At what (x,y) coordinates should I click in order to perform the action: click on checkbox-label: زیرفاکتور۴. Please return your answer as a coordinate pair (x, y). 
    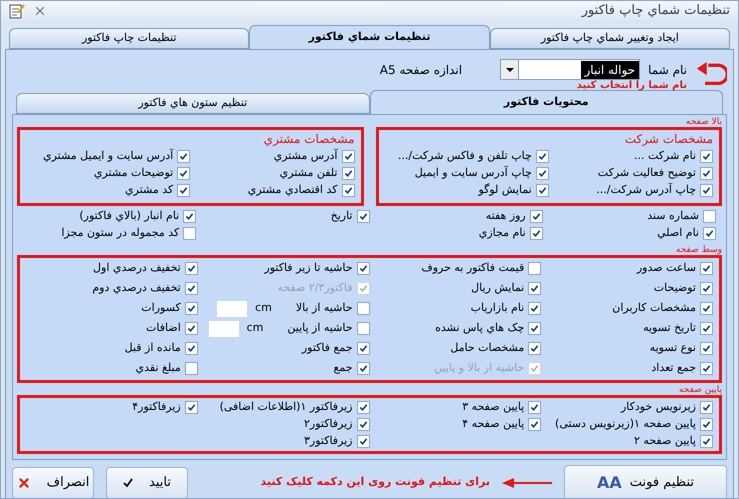
    Looking at the image, I should click on (156, 406).